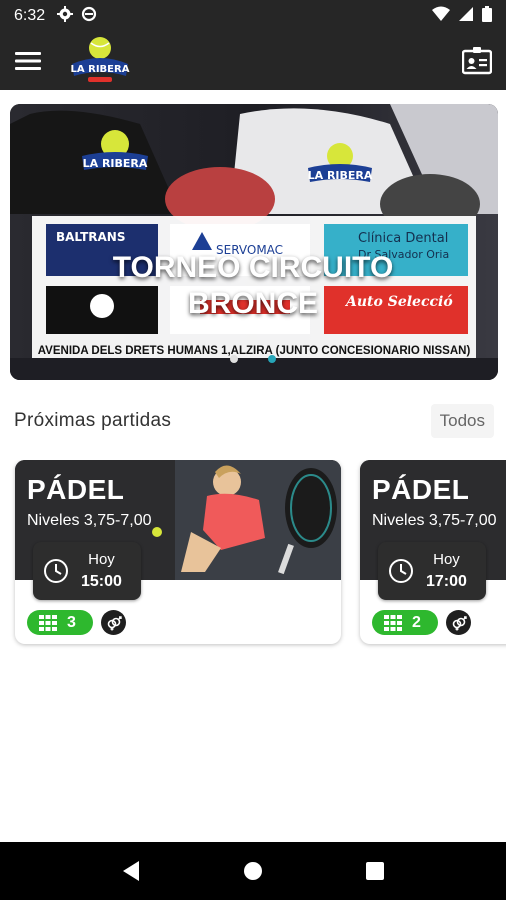  I want to click on hamburger-menu-icon, so click(28, 61).